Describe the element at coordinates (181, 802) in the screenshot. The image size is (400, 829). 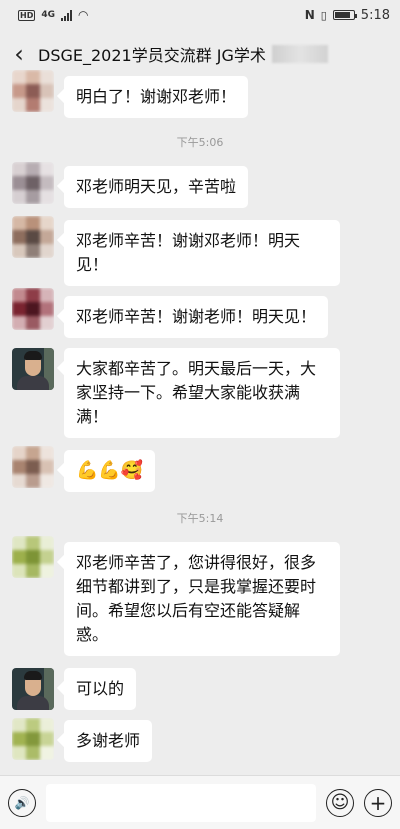
I see `message-input` at that location.